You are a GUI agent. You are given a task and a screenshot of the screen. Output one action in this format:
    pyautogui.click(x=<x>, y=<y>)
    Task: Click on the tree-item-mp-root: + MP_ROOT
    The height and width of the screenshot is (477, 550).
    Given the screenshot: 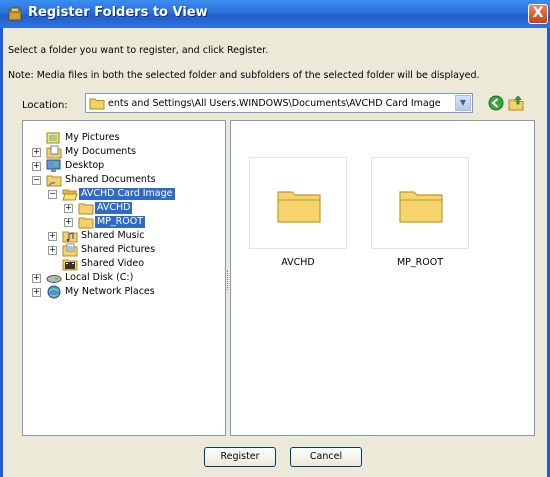 What is the action you would take?
    pyautogui.click(x=123, y=222)
    